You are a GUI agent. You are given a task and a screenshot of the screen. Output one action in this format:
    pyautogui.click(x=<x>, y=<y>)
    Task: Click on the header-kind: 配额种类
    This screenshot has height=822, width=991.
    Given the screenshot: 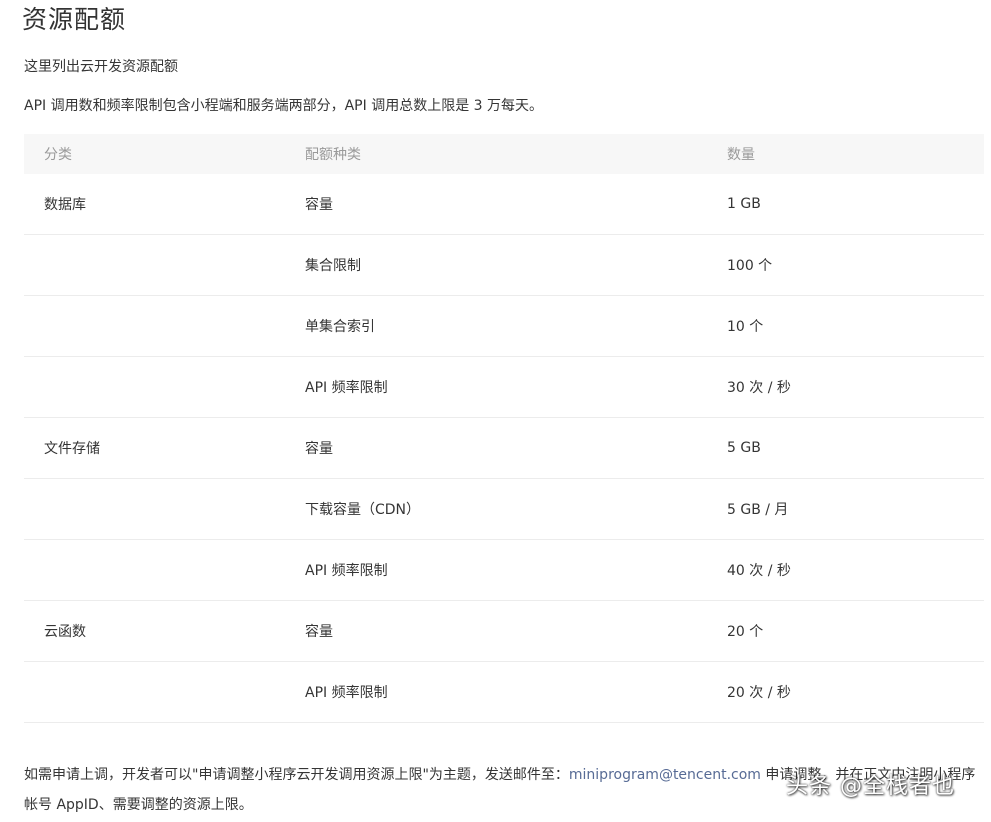 What is the action you would take?
    pyautogui.click(x=333, y=155)
    